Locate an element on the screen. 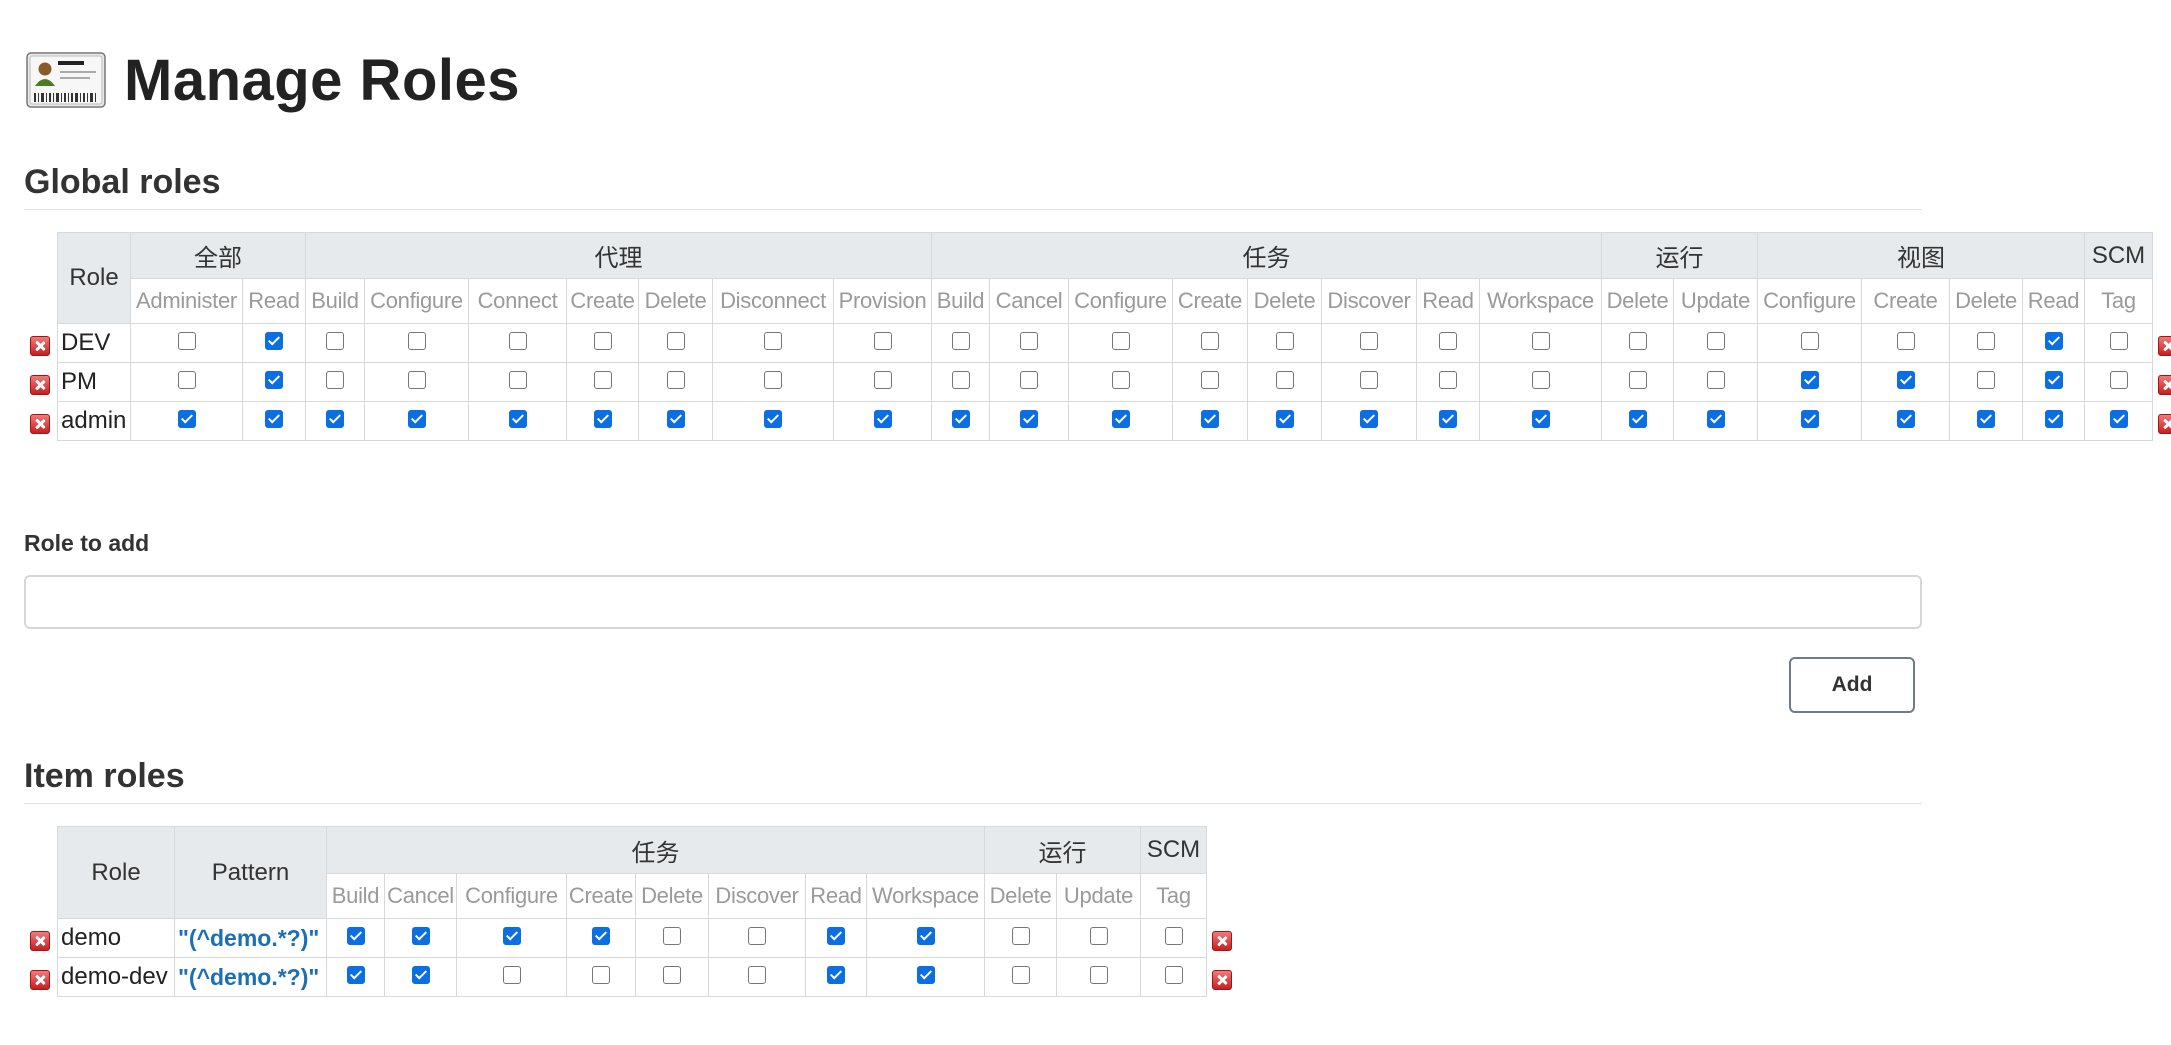 This screenshot has width=2171, height=1045. role-to-add-input is located at coordinates (973, 602).